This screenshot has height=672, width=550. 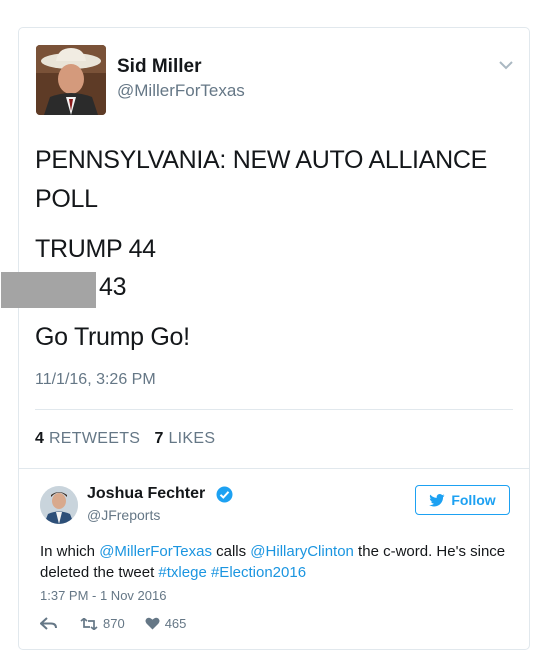 What do you see at coordinates (182, 572) in the screenshot?
I see `hashtag-link: #txlege` at bounding box center [182, 572].